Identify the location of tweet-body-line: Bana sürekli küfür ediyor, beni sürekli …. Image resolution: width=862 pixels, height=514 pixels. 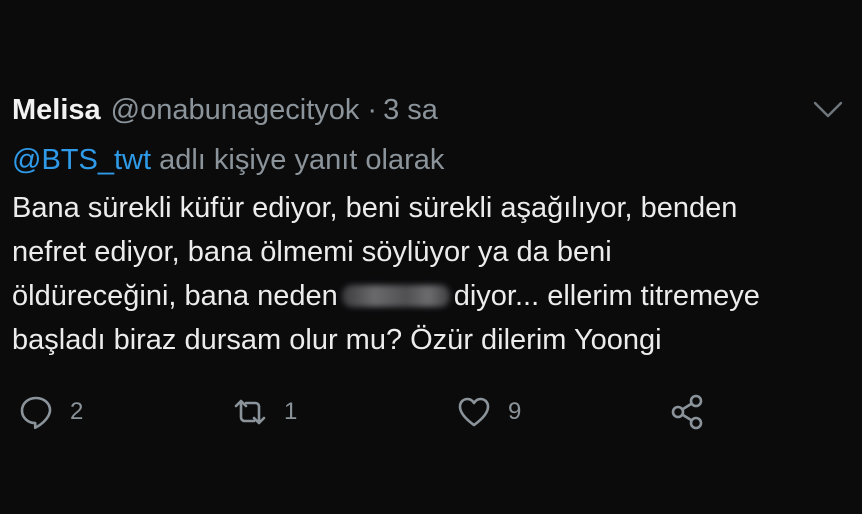
(375, 208).